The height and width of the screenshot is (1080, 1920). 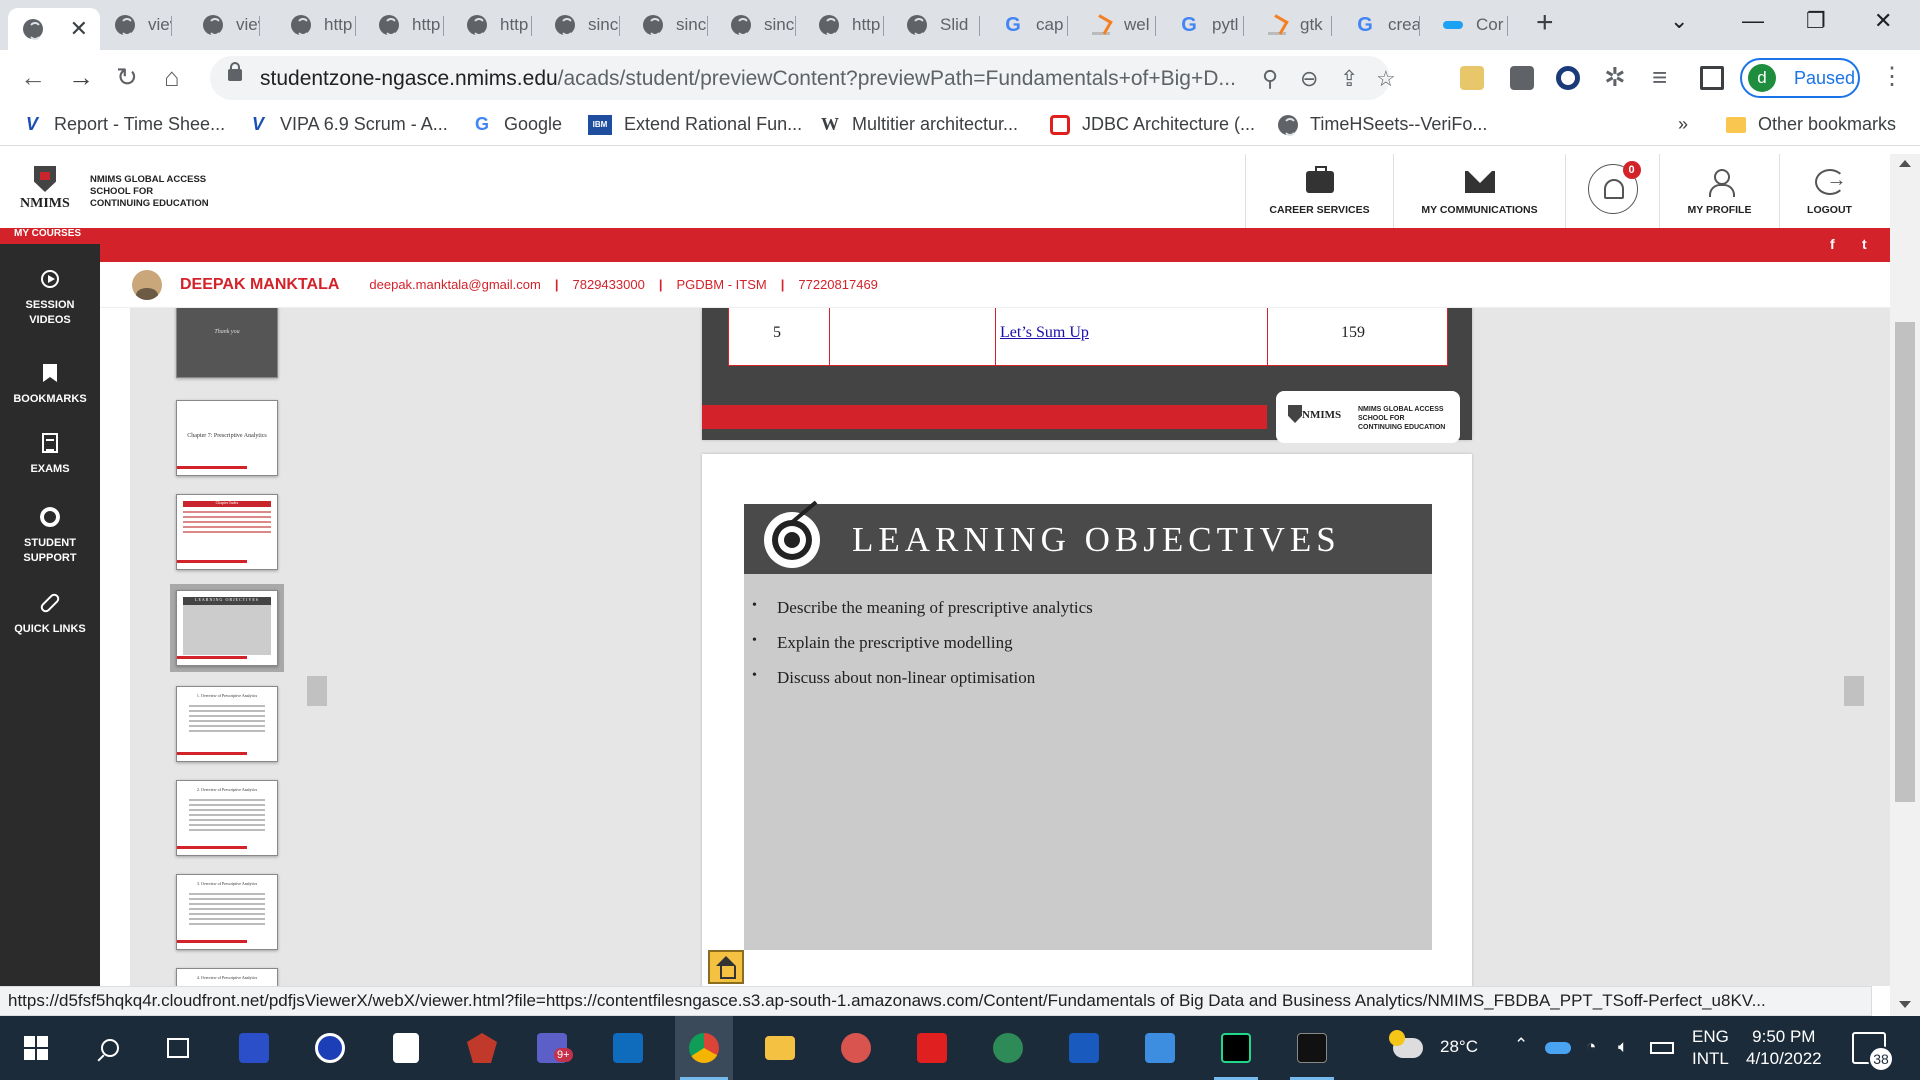 I want to click on search-icon, so click(x=110, y=1048).